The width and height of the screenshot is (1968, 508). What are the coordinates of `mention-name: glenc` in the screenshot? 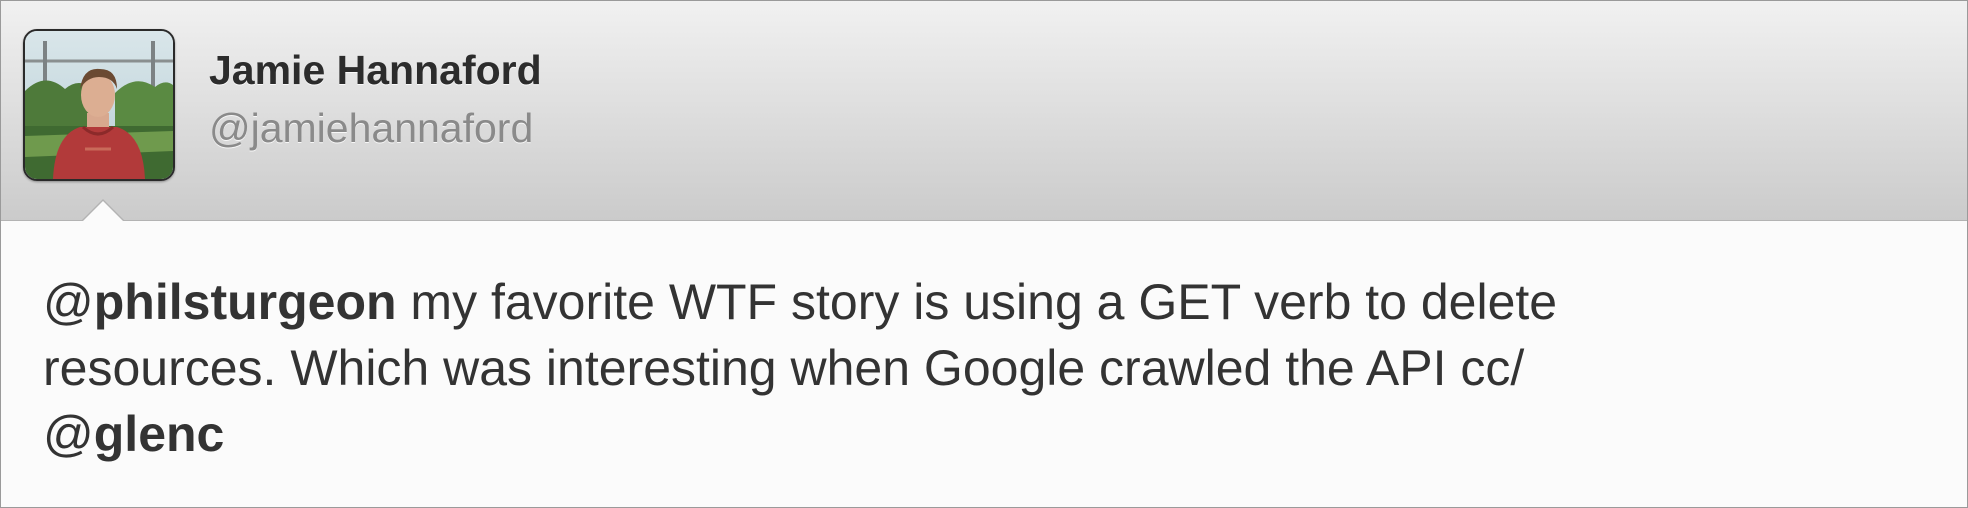 It's located at (159, 434).